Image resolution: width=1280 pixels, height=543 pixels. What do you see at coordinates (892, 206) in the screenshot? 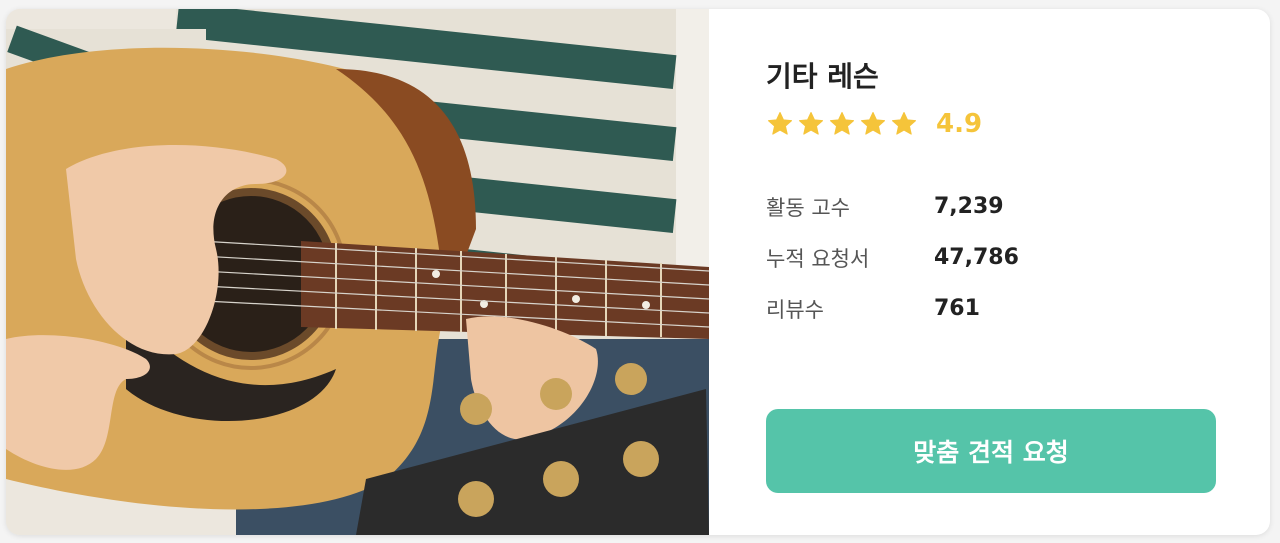
I see `stat-row-active-pros: 활동 고수 7,239` at bounding box center [892, 206].